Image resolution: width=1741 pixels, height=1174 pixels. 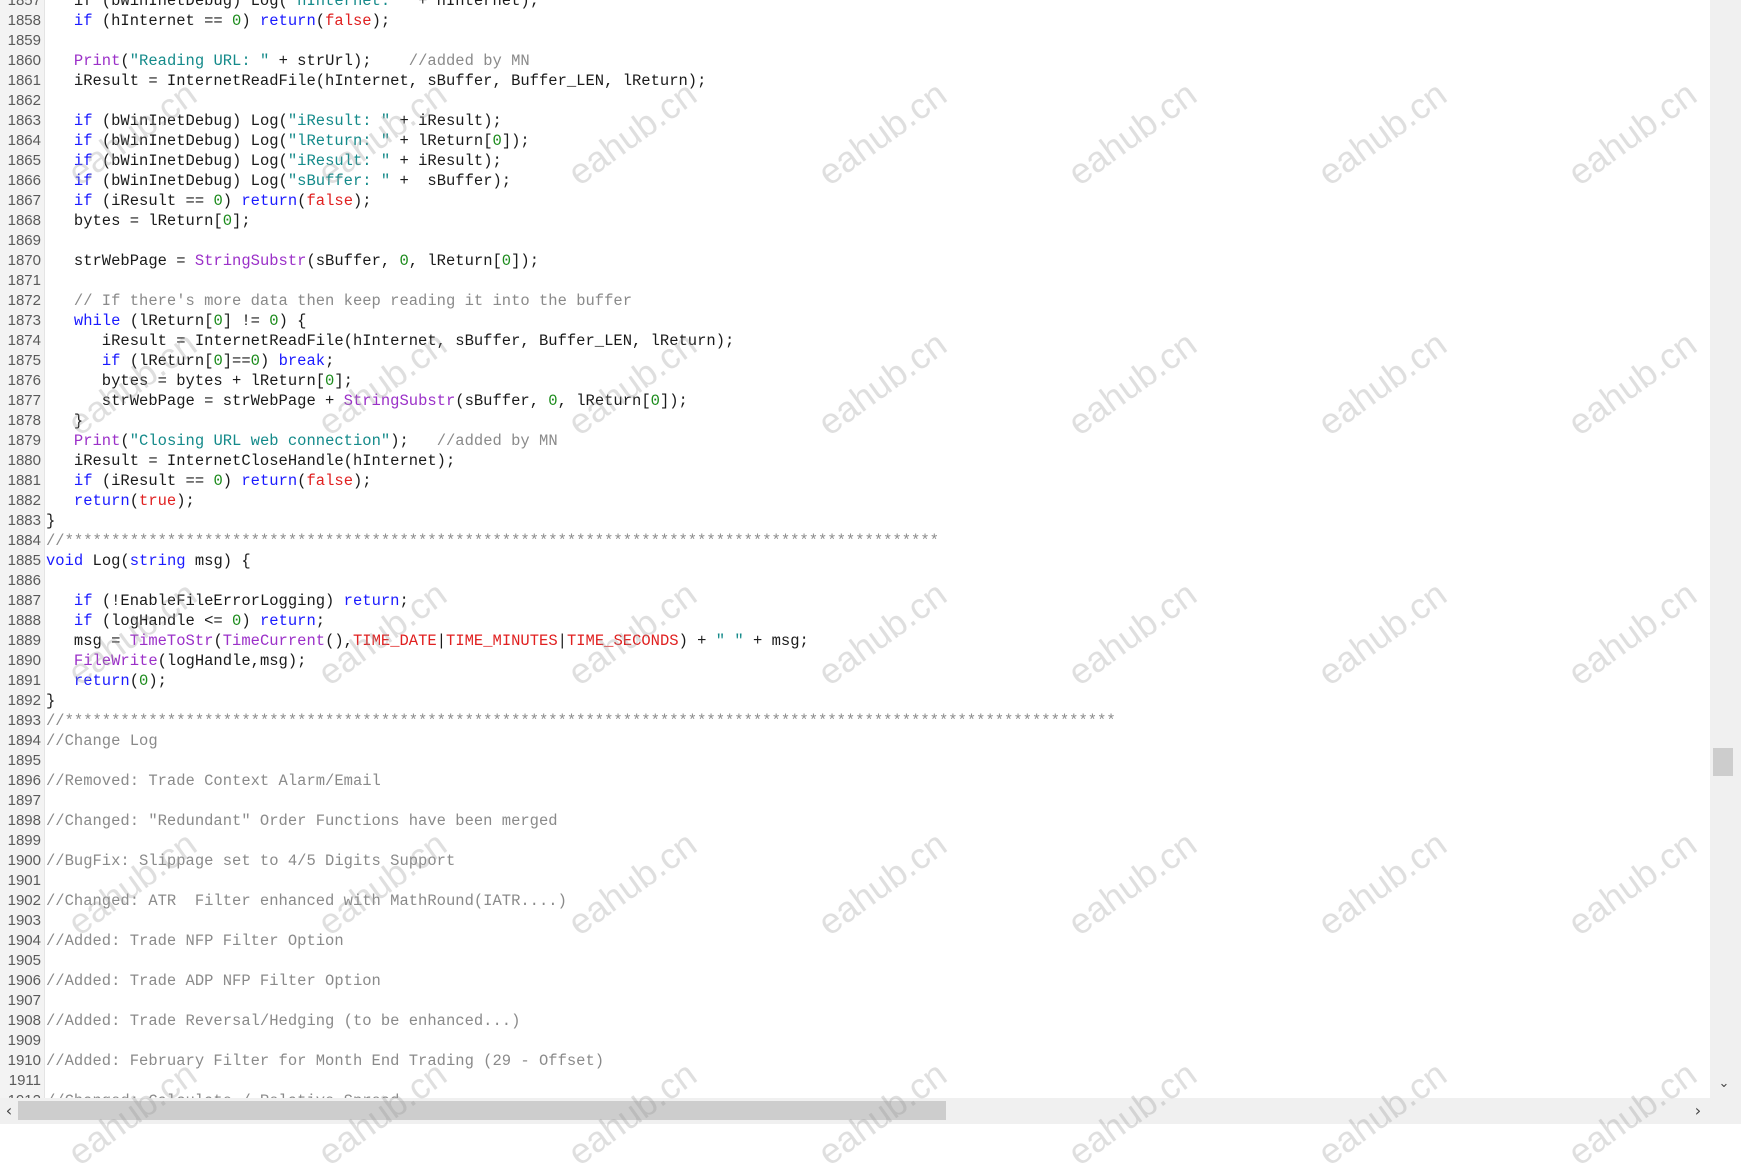 What do you see at coordinates (302, 361) in the screenshot?
I see `code-token: break` at bounding box center [302, 361].